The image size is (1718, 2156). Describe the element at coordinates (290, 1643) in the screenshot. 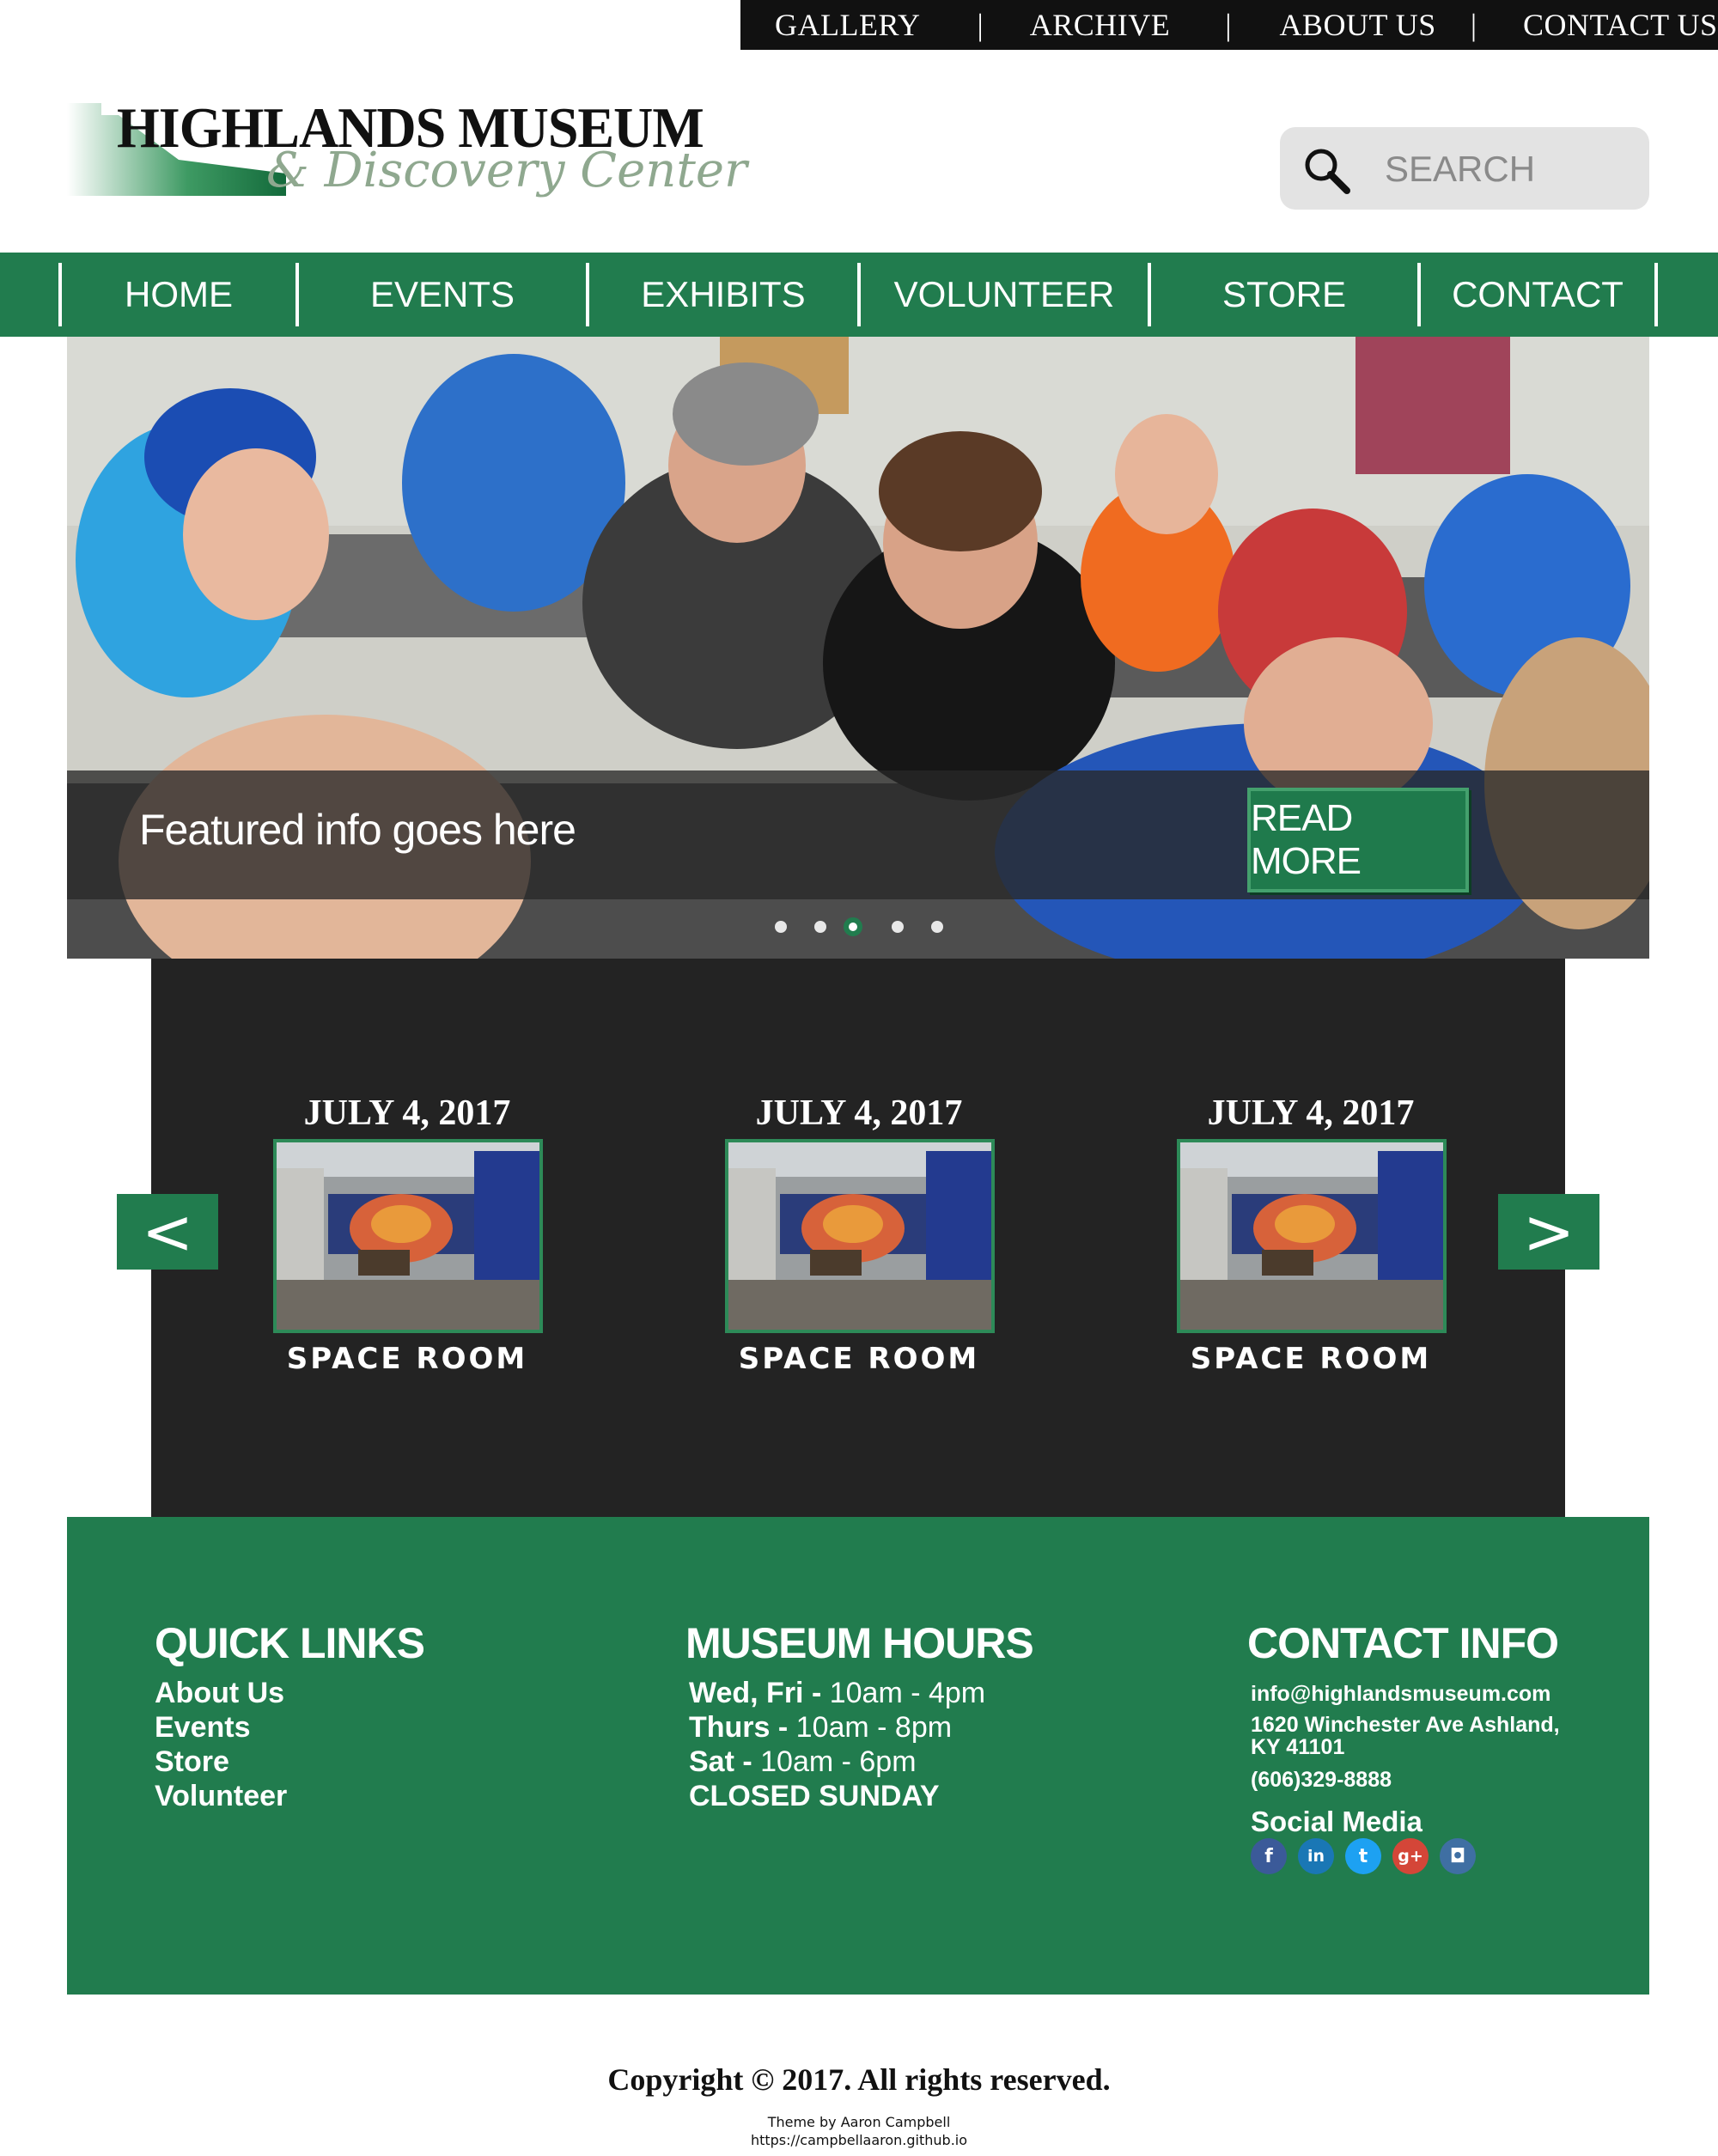

I see `quick-links-heading: QUICK LINKS` at that location.